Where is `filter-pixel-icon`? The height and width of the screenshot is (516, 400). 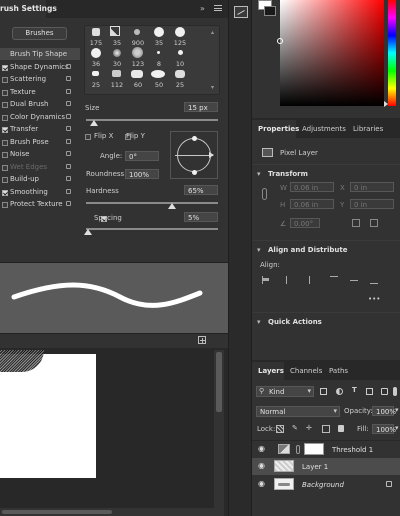
filter-pixel-icon is located at coordinates (323, 391).